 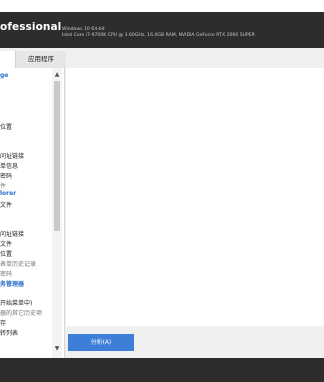 What do you see at coordinates (162, 58) in the screenshot?
I see `tab-bar: 应用程序` at bounding box center [162, 58].